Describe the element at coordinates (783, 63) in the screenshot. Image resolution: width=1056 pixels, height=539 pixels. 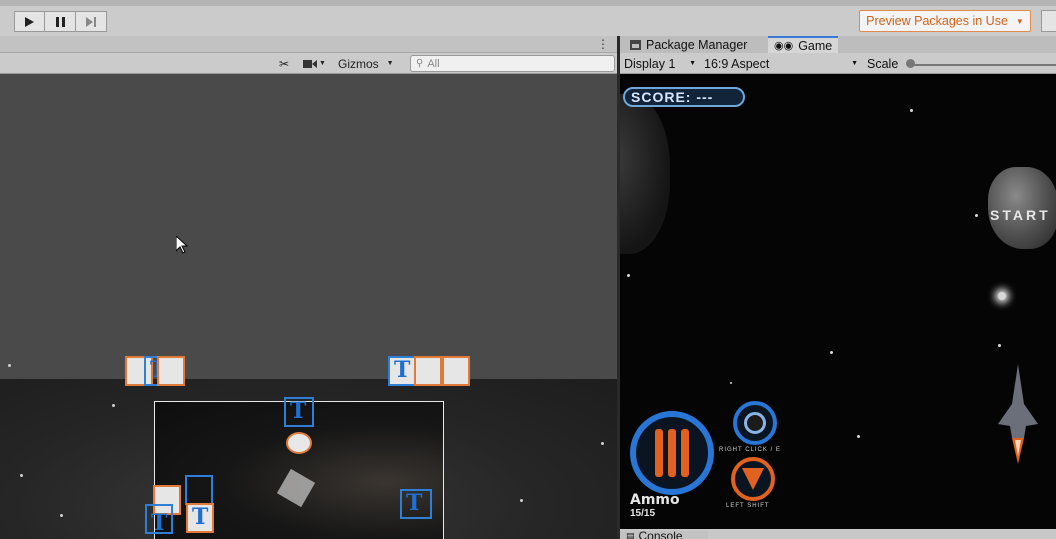
I see `aspect-dropdown: 16:9 Aspect ▼` at that location.